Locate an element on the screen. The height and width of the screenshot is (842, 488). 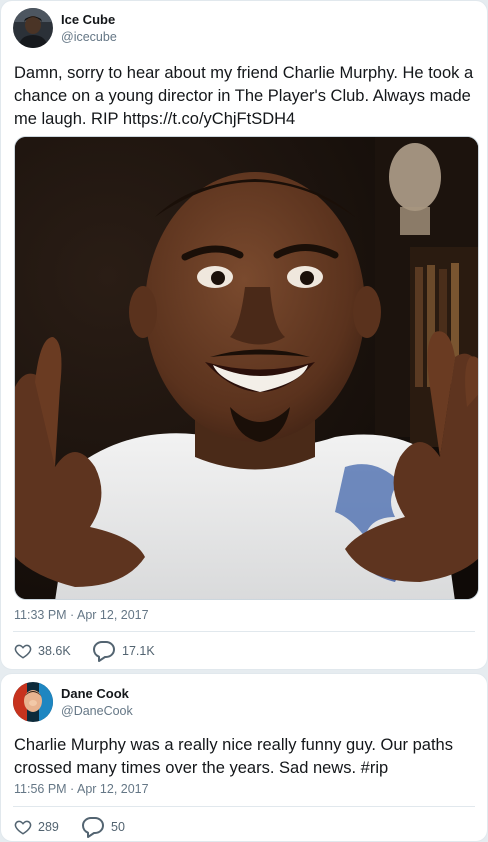
reply-button: 50 is located at coordinates (103, 827).